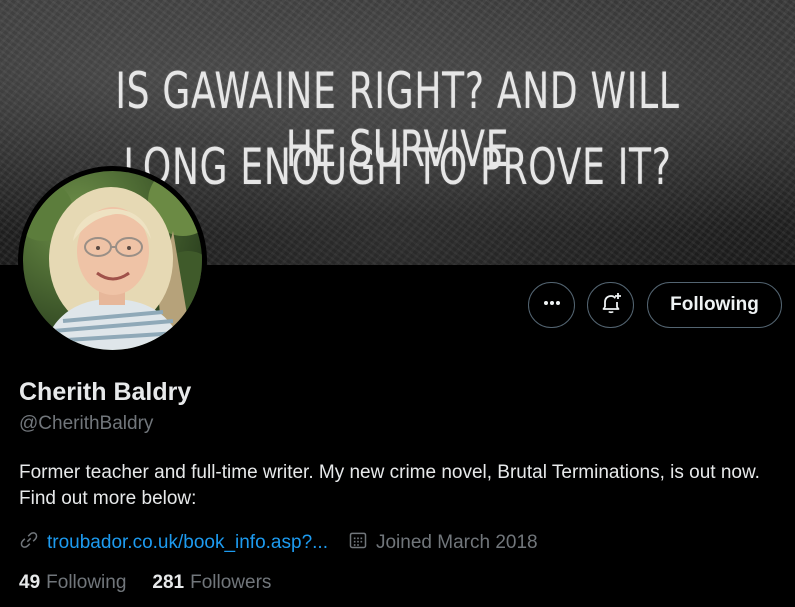  I want to click on more-horizontal-icon, so click(552, 305).